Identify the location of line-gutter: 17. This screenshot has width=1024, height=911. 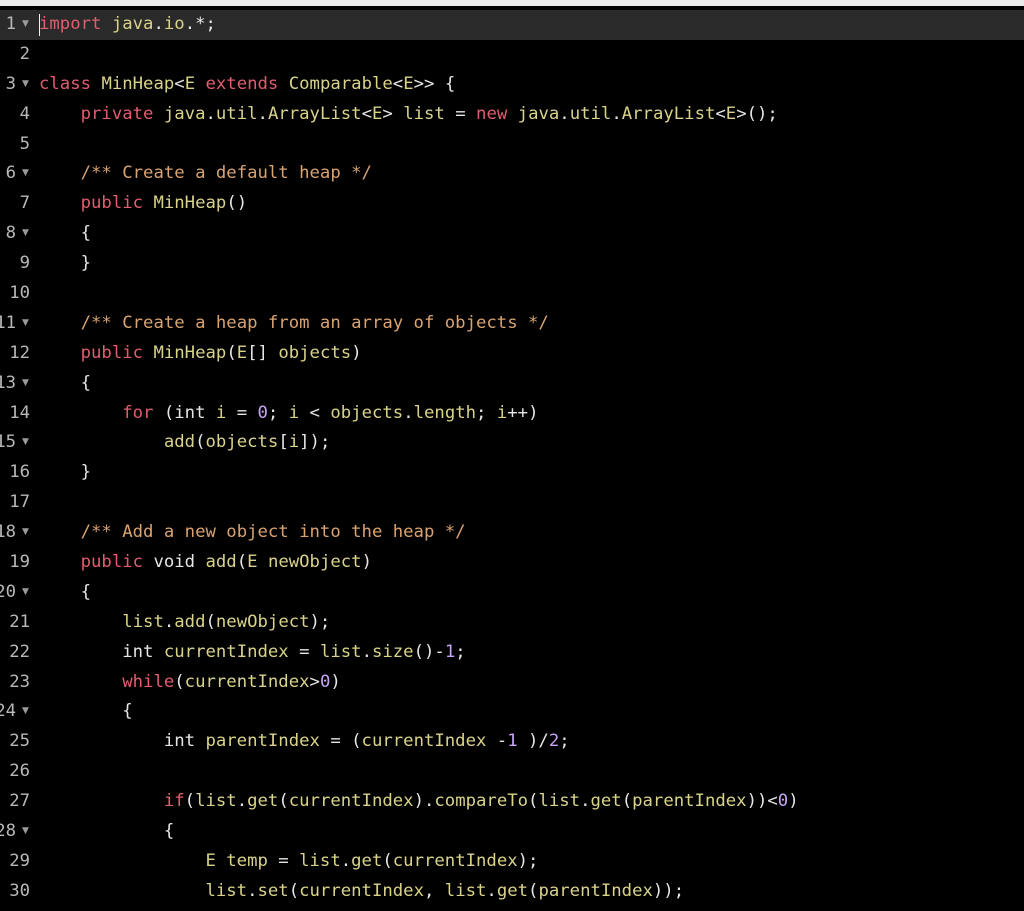
(15, 503).